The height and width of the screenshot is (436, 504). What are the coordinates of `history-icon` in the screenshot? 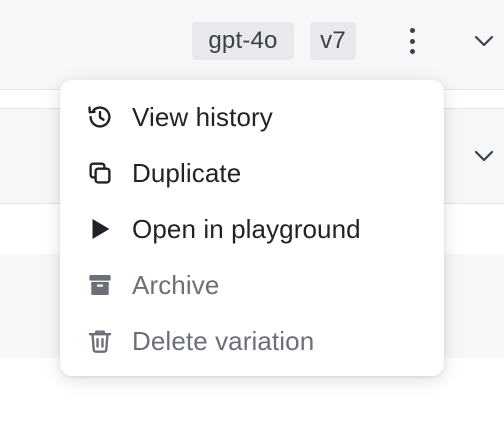 It's located at (100, 117).